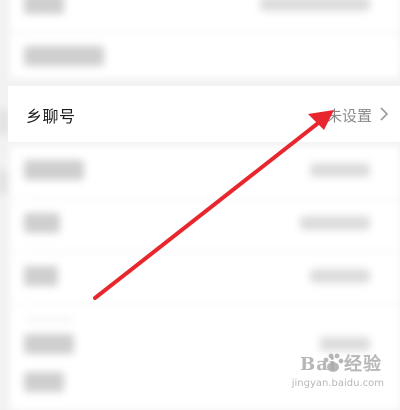 The width and height of the screenshot is (400, 410). I want to click on watermark-brand: Bai 经验, so click(341, 364).